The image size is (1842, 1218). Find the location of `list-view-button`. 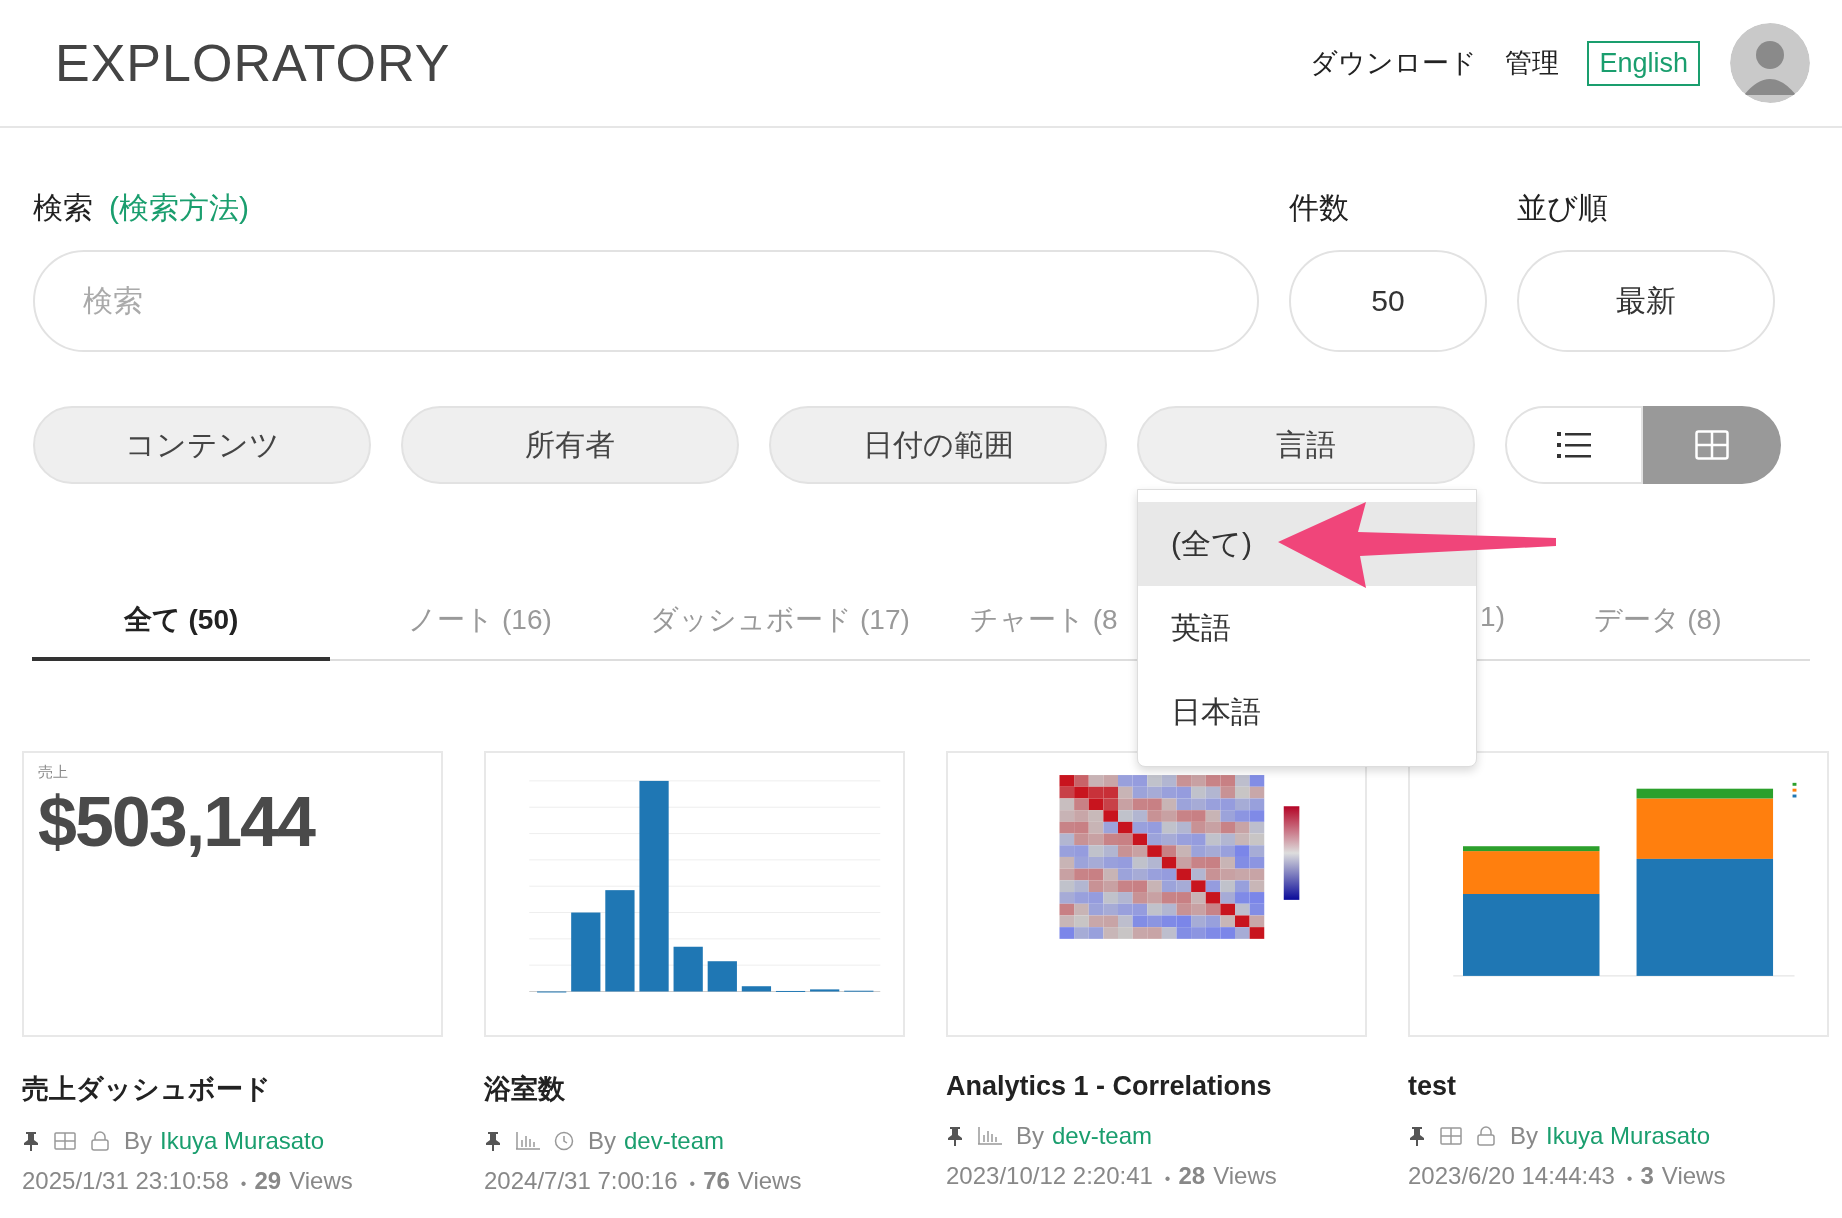

list-view-button is located at coordinates (1574, 445).